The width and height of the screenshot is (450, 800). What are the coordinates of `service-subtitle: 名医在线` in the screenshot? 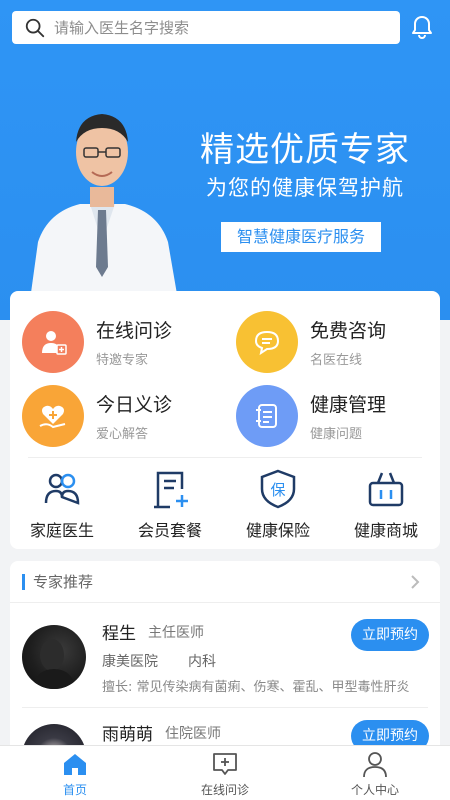 It's located at (336, 360).